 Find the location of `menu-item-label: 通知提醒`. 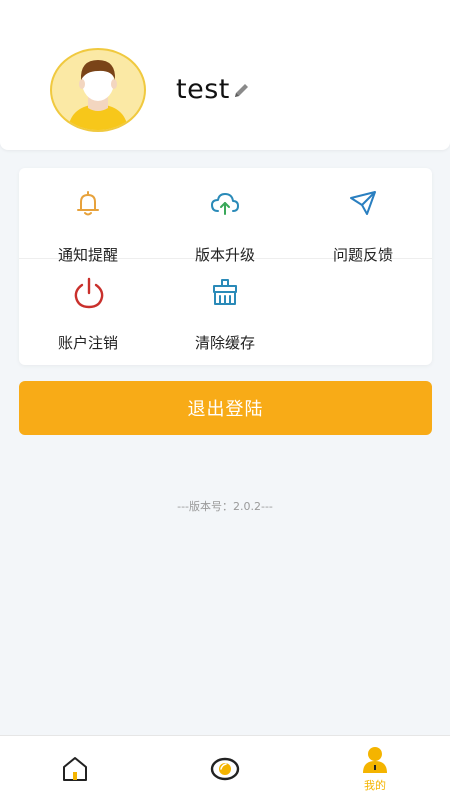

menu-item-label: 通知提醒 is located at coordinates (87, 255).